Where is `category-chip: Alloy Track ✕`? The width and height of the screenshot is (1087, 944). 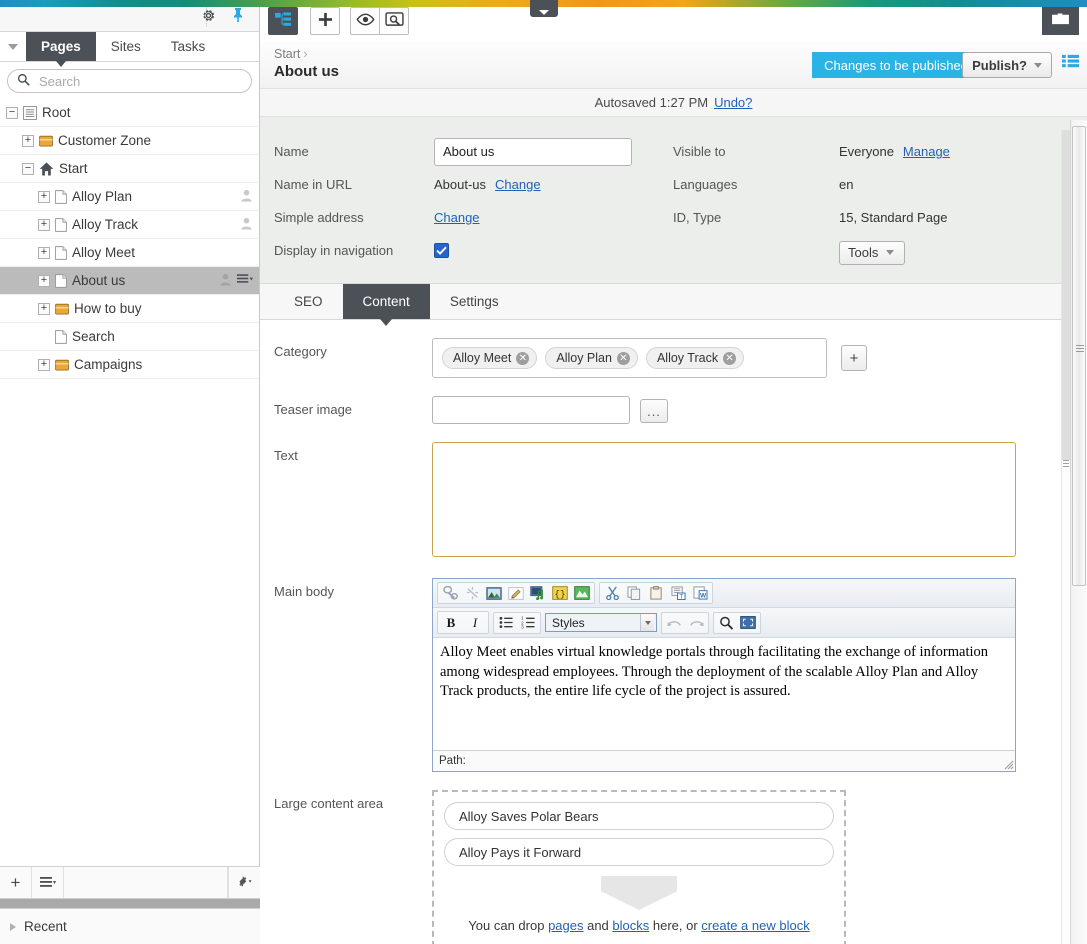 category-chip: Alloy Track ✕ is located at coordinates (695, 358).